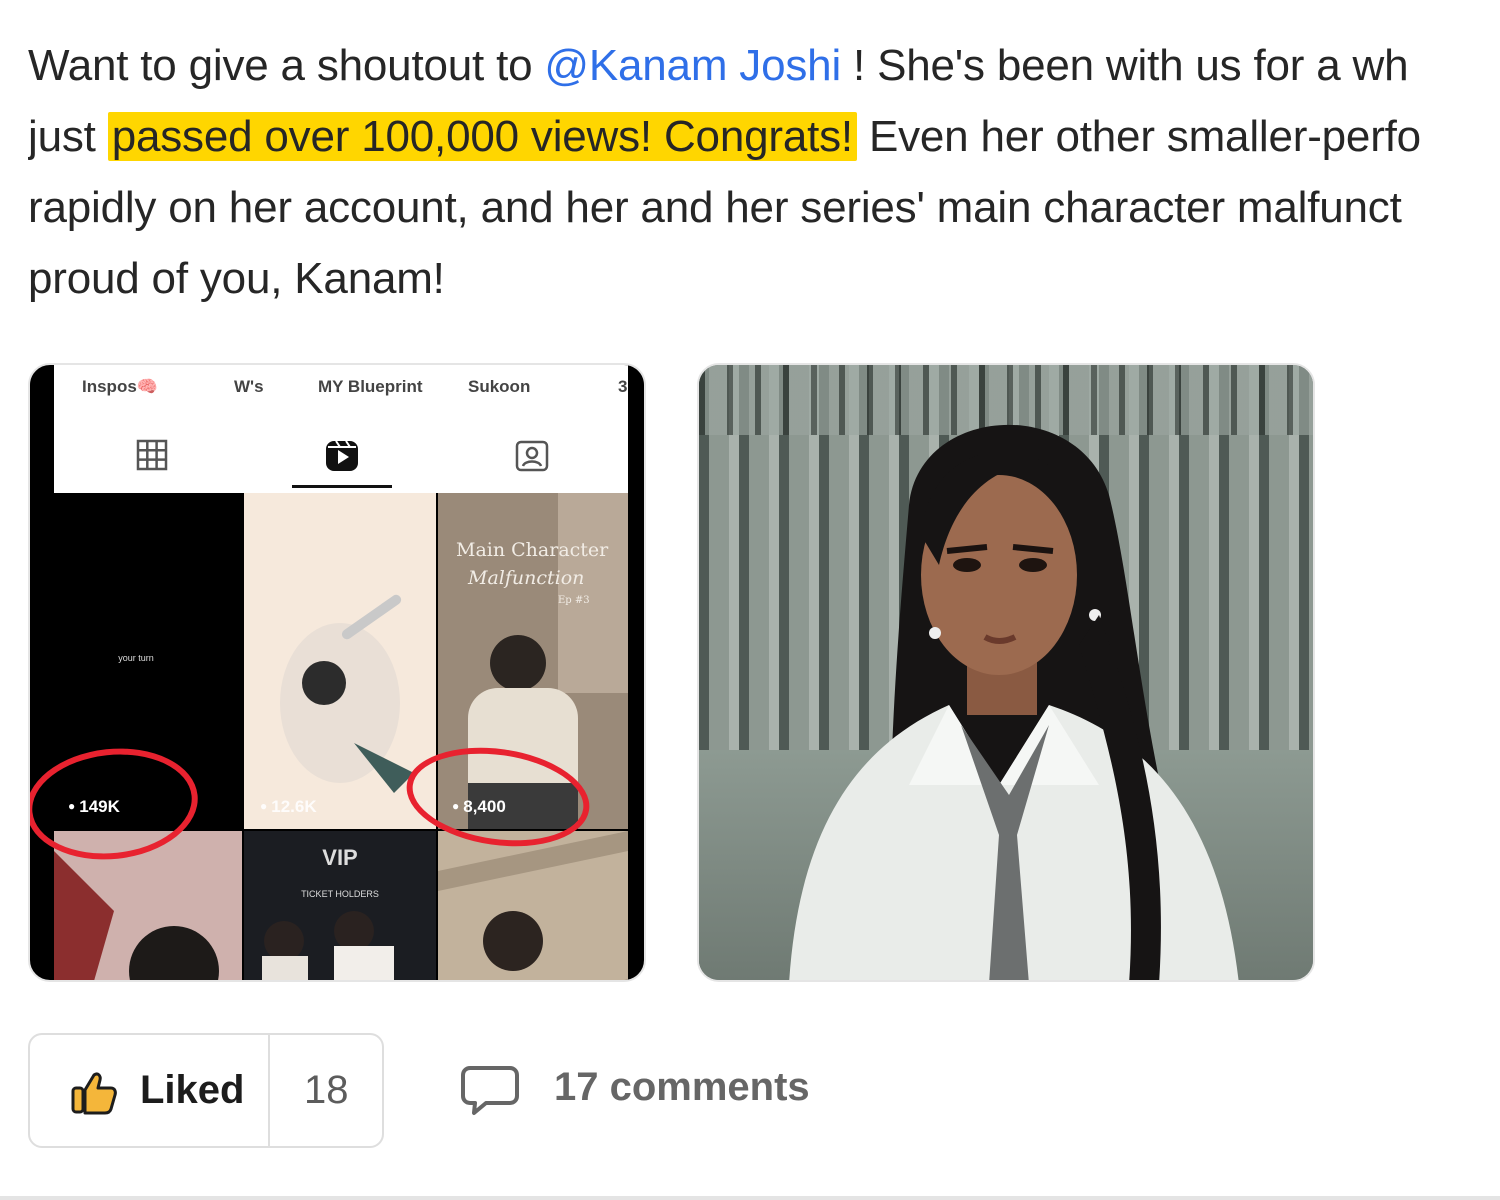 This screenshot has width=1500, height=1200. I want to click on comments-count-label: 17 comments, so click(682, 1087).